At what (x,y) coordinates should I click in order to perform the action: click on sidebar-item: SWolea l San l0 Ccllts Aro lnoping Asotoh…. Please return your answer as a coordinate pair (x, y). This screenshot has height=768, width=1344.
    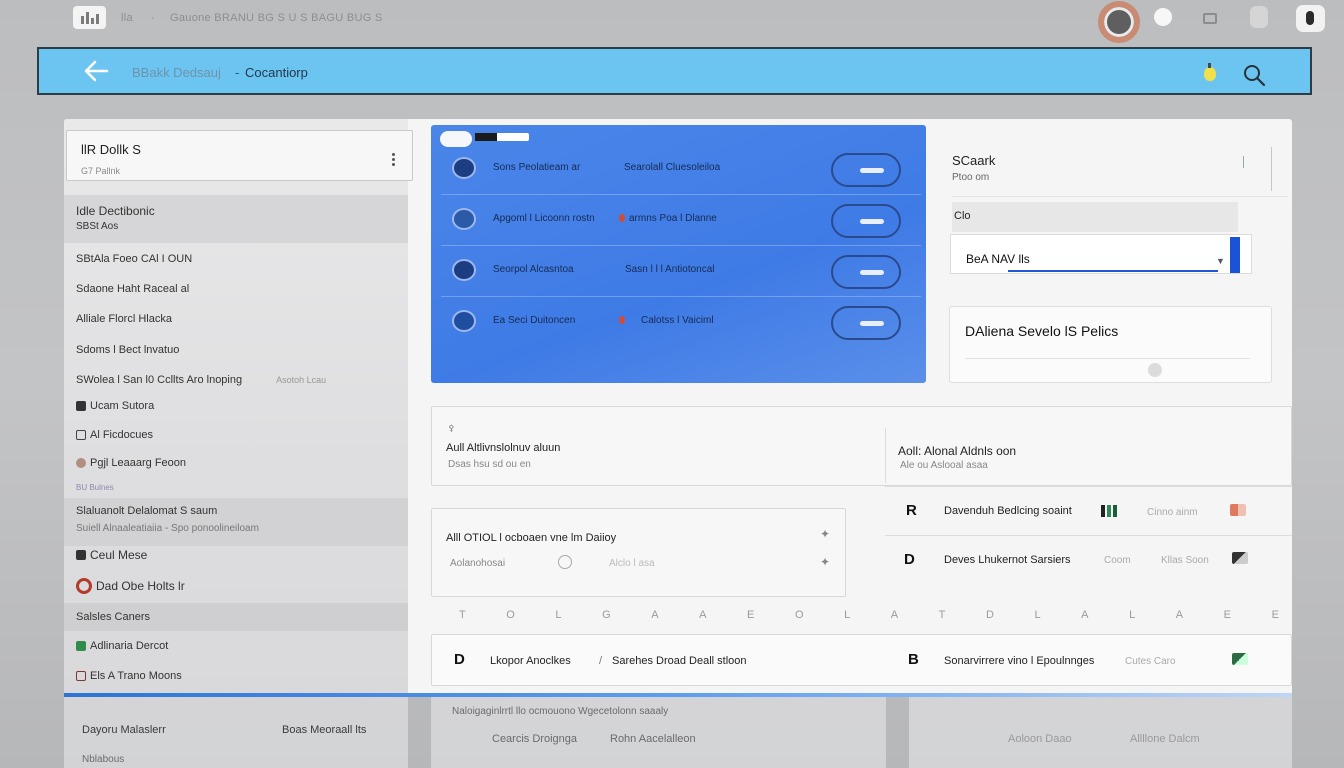
    Looking at the image, I should click on (201, 380).